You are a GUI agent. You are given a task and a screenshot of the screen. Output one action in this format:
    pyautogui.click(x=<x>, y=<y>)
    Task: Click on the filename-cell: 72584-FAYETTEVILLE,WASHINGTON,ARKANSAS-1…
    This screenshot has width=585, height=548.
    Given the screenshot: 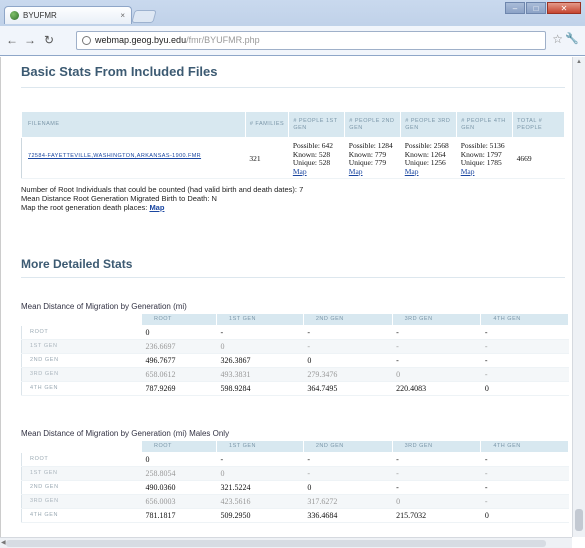 What is the action you would take?
    pyautogui.click(x=133, y=158)
    